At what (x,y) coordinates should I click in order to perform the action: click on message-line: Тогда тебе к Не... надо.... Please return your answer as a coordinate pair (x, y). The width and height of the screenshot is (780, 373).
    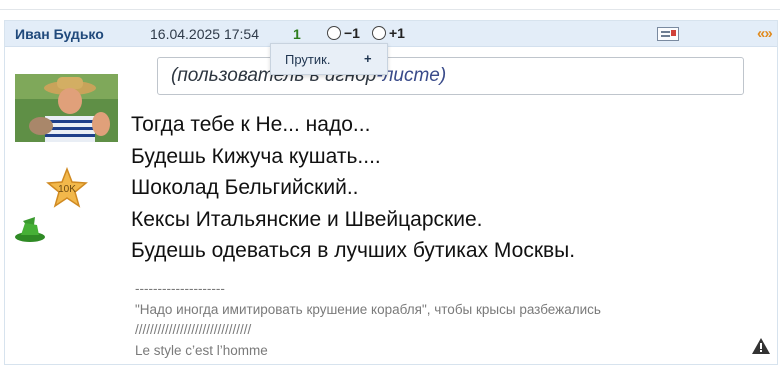
    Looking at the image, I should click on (251, 124).